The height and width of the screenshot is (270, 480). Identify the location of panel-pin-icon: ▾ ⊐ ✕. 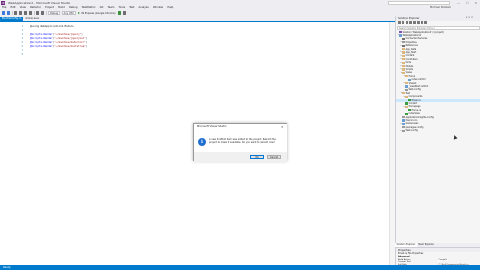
(469, 17).